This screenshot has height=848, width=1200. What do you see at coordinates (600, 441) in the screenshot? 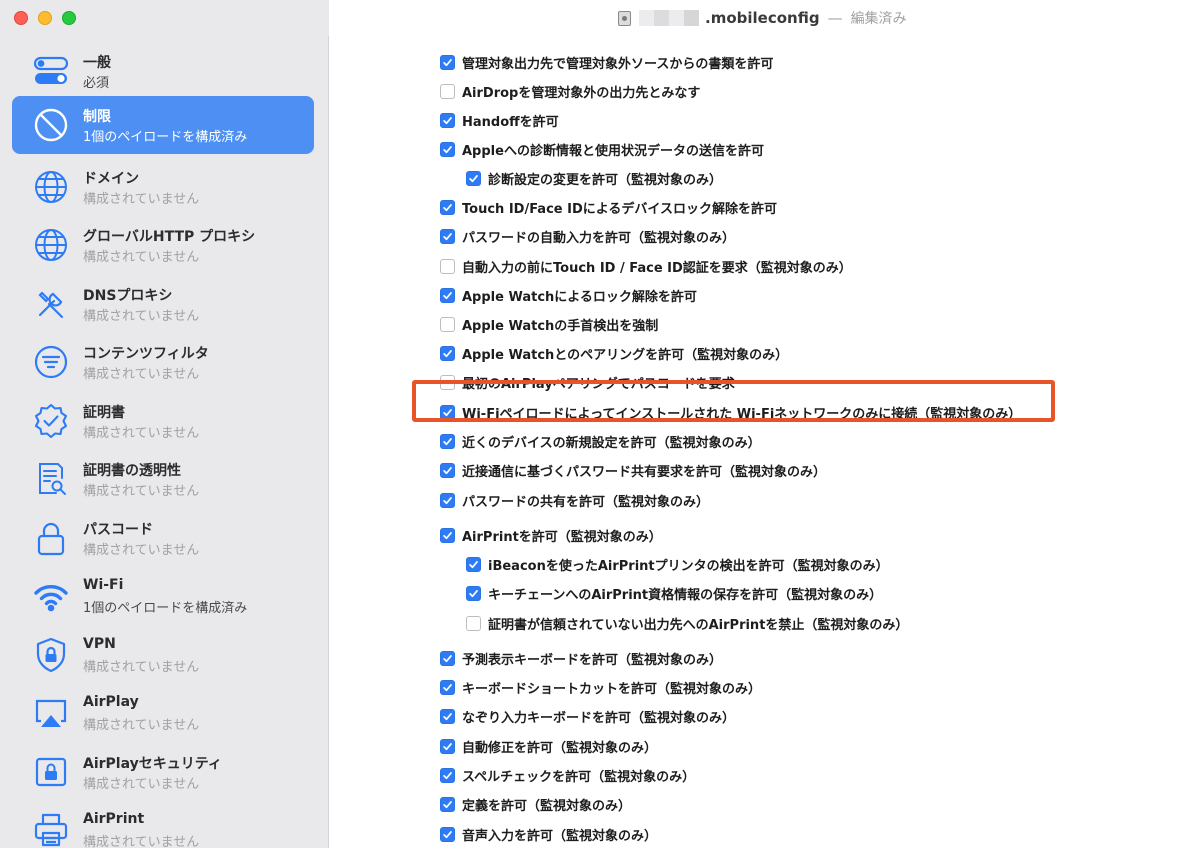
I see `option-row: 近くのデバイスの新規設定を許可（監視対象のみ）` at bounding box center [600, 441].